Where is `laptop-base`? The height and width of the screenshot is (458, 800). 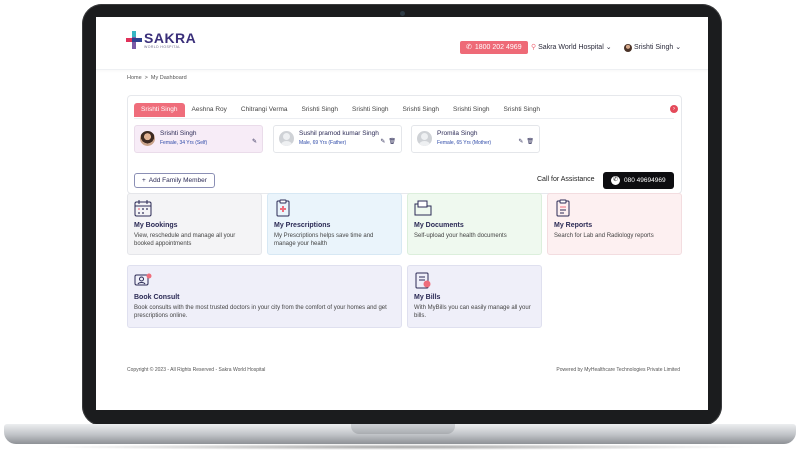
laptop-base is located at coordinates (400, 434).